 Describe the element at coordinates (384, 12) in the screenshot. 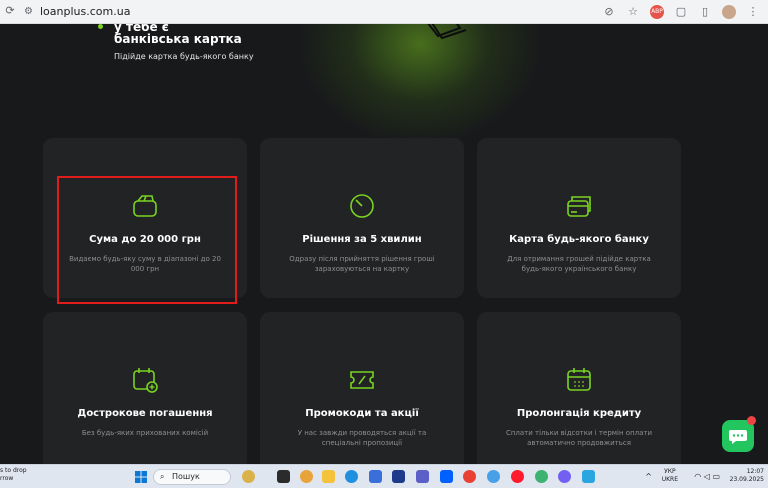

I see `browser-toolbar: ⟳ ⚙ loanplus.com.ua ⊘ ☆ ABP ▢ ▯ ⋮` at that location.